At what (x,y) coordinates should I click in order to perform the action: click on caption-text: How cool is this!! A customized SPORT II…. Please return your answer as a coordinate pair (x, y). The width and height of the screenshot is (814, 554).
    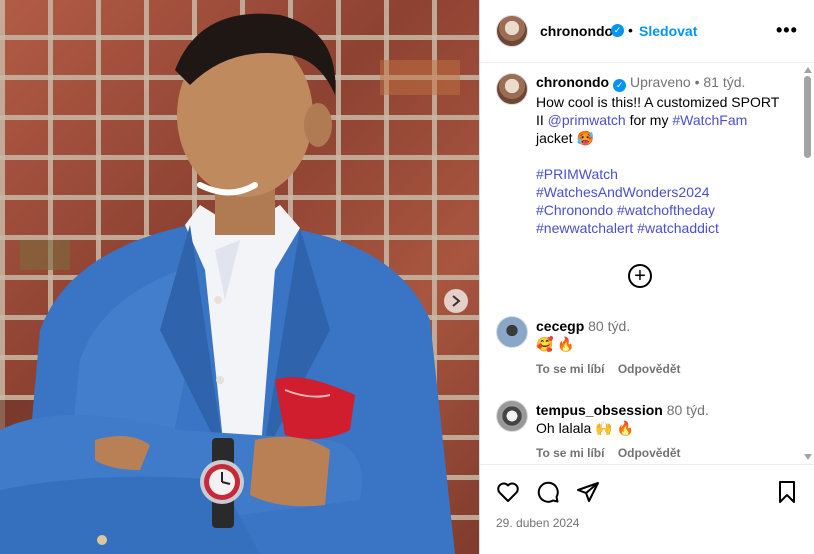
    Looking at the image, I should click on (658, 120).